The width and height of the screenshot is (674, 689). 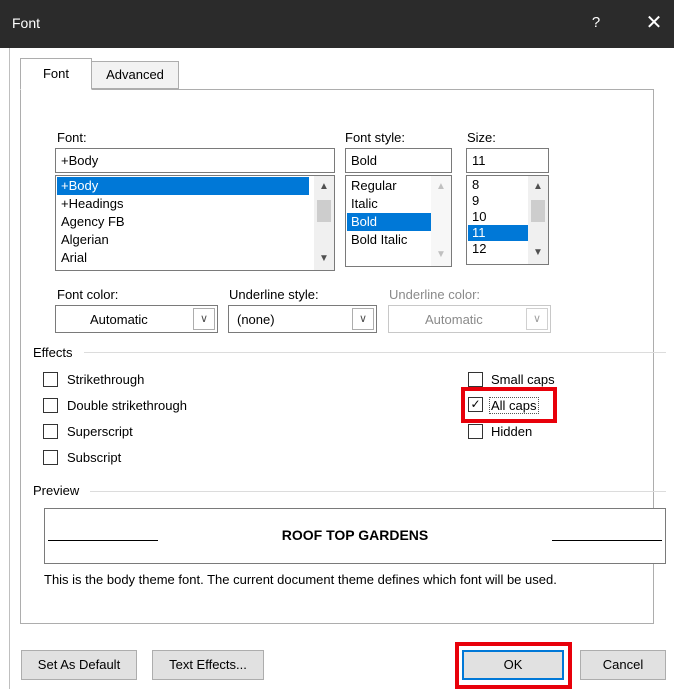 I want to click on font-size-list: 8 9 10 11 12 ▲ ▼, so click(x=507, y=220).